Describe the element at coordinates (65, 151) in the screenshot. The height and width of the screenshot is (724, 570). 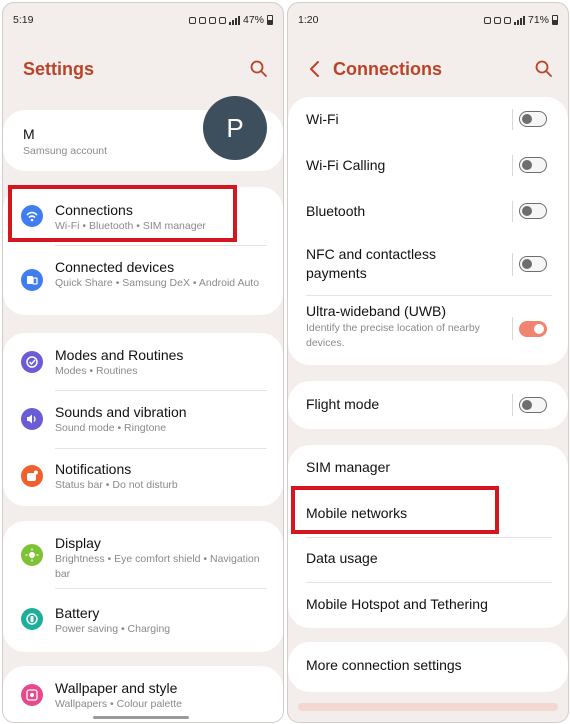
I see `account-subtitle: Samsung account` at that location.